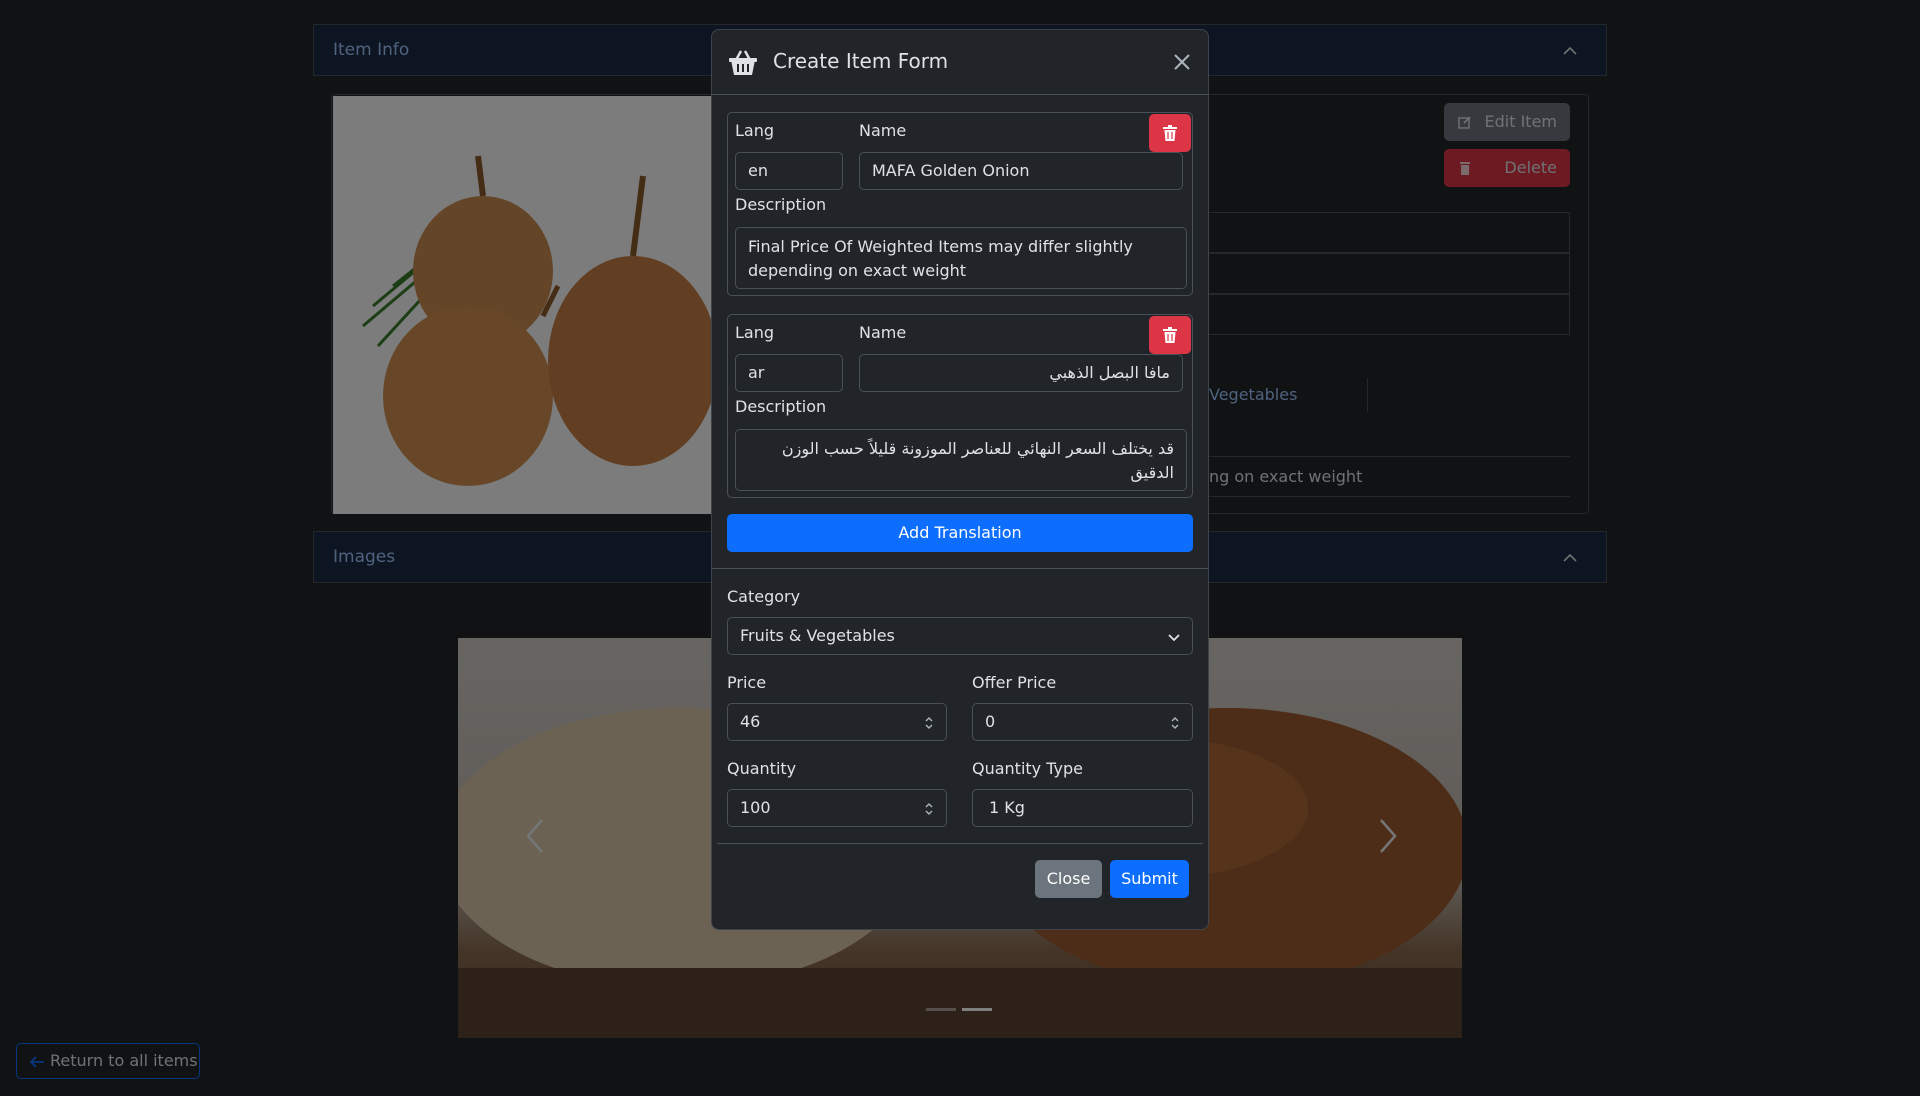 This screenshot has height=1096, width=1920. What do you see at coordinates (1027, 768) in the screenshot?
I see `quantity-type-label: Quantity Type` at bounding box center [1027, 768].